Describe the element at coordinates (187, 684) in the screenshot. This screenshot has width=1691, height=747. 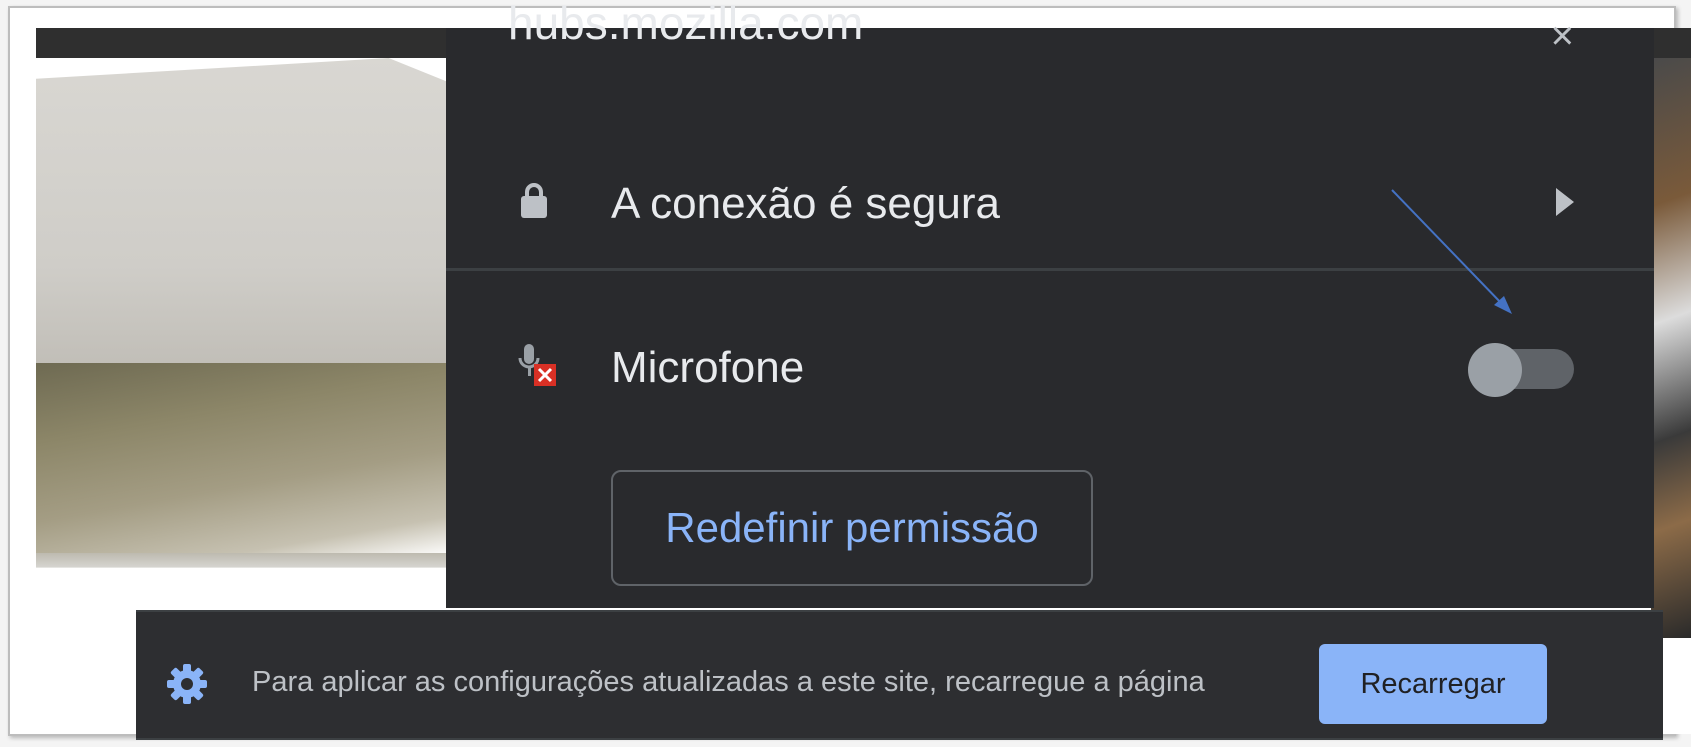
I see `gear-icon` at that location.